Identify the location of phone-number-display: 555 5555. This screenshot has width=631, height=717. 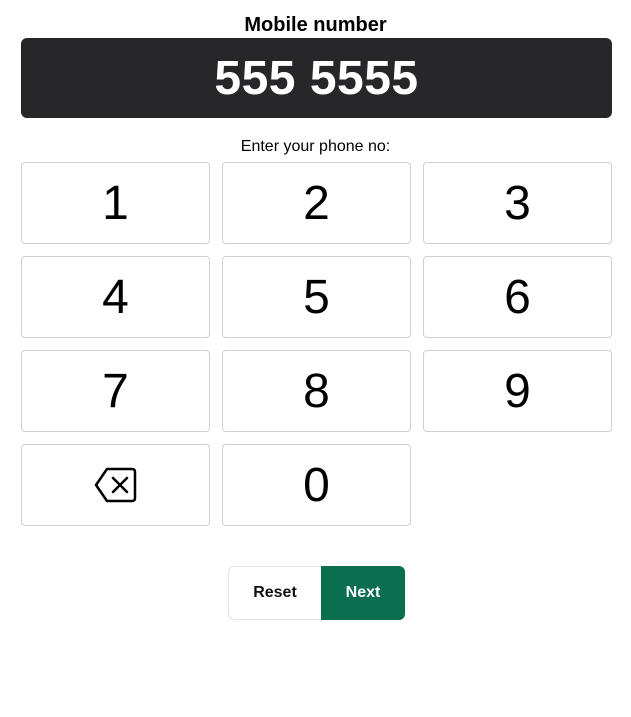
(316, 78).